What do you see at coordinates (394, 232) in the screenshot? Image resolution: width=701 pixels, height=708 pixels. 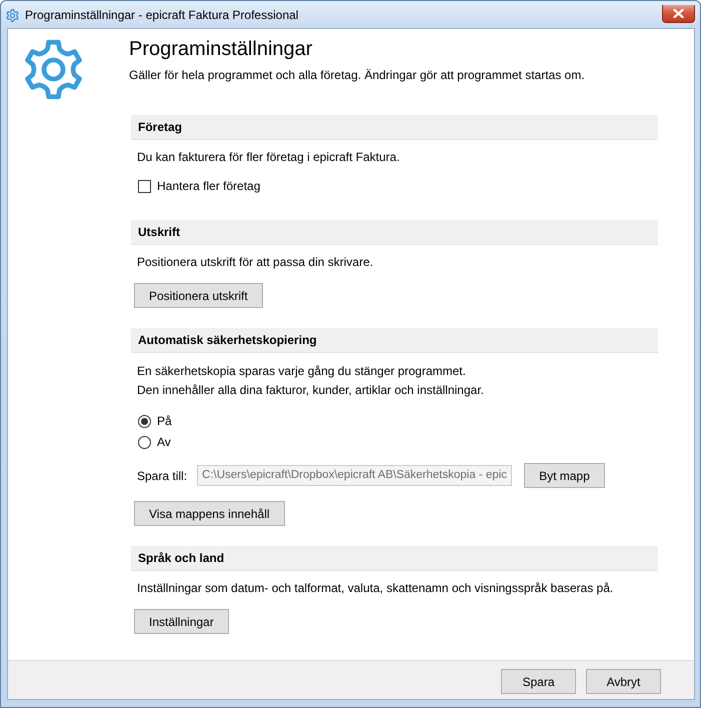 I see `section-header: Utskrift` at bounding box center [394, 232].